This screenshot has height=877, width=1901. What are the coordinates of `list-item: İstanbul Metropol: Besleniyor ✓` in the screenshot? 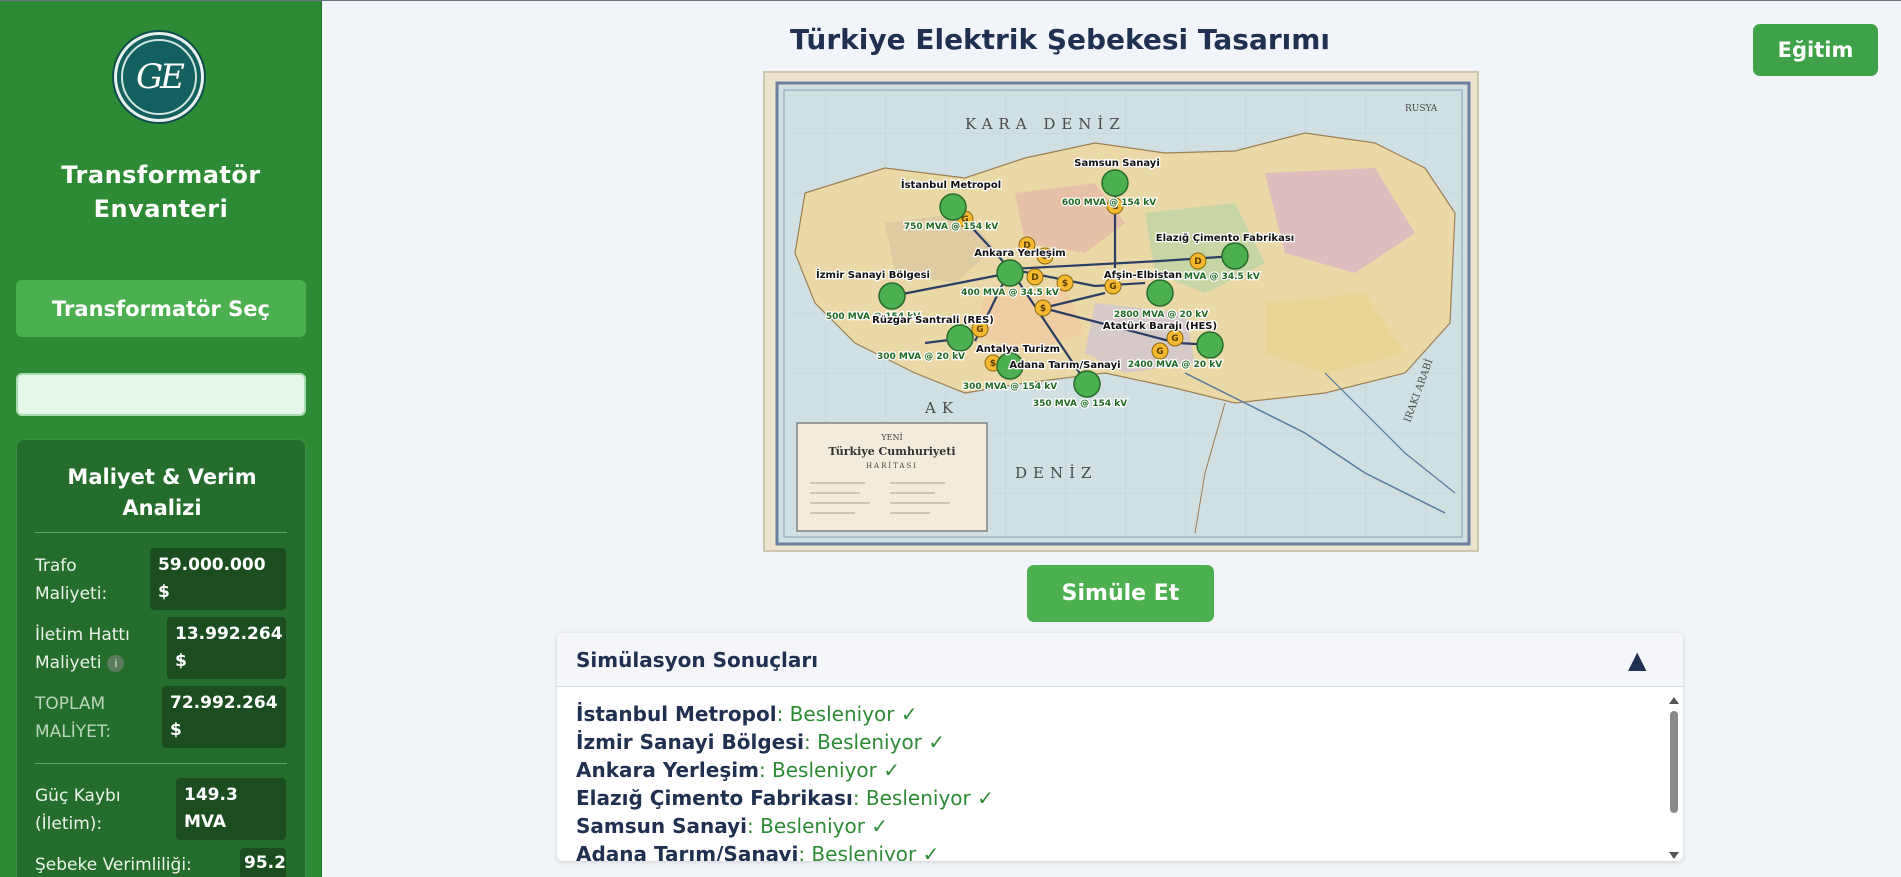 It's located at (747, 714).